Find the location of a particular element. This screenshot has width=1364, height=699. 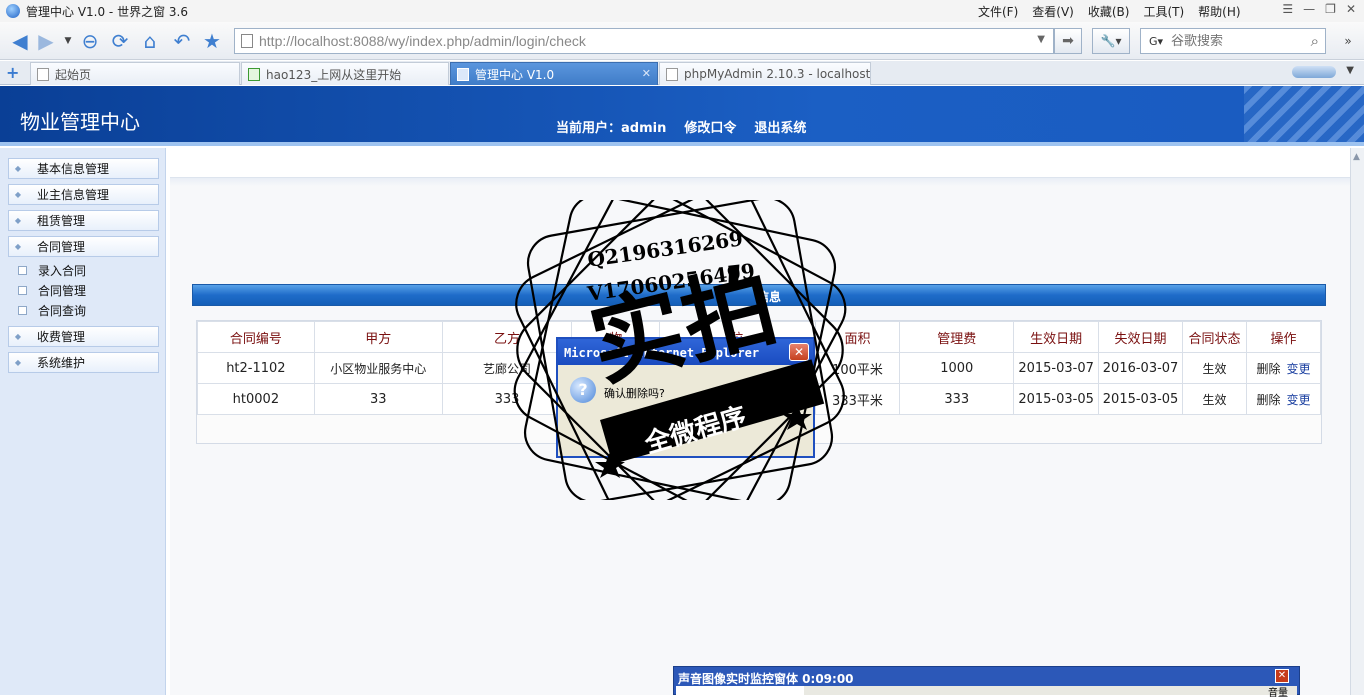

menu-toggle-icon: ☰ is located at coordinates (1287, 9).